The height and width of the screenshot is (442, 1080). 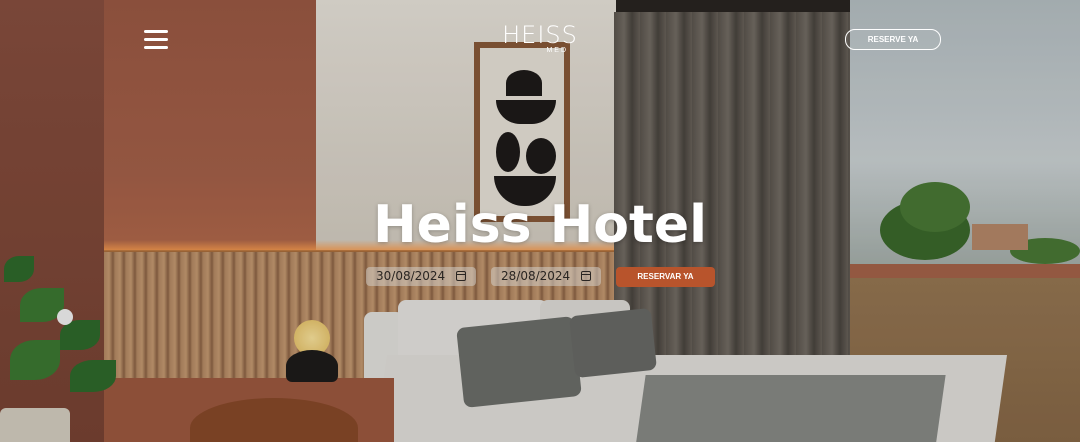 What do you see at coordinates (540, 35) in the screenshot?
I see `logo-text: HEISS` at bounding box center [540, 35].